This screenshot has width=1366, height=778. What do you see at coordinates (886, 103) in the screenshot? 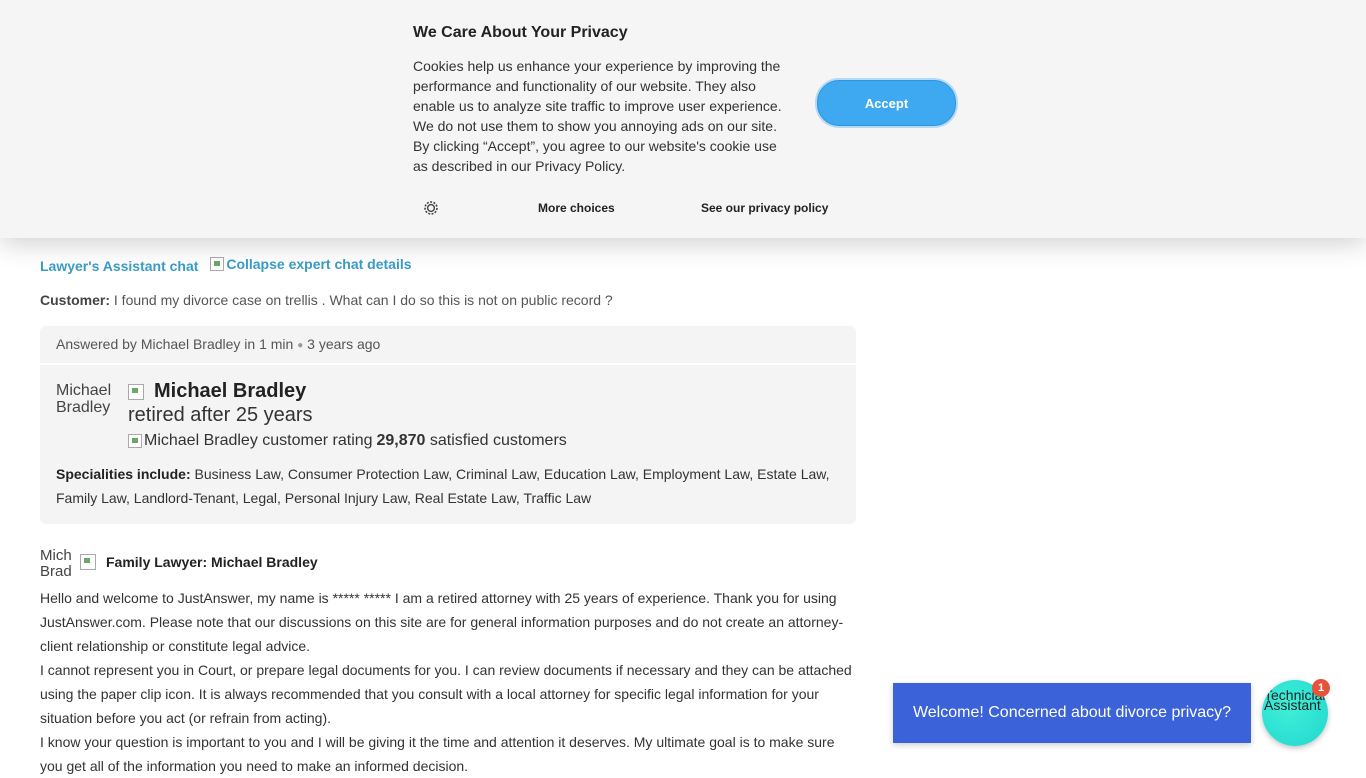
I see `accept-button: Accept` at bounding box center [886, 103].